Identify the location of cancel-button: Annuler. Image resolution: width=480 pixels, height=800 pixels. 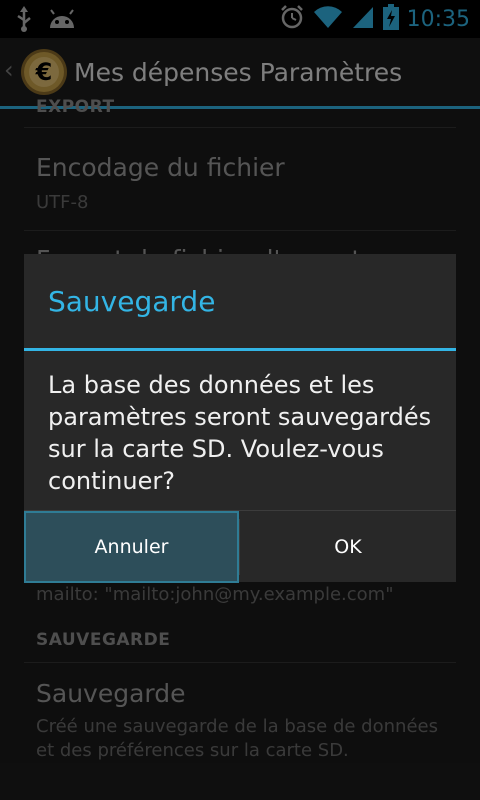
(131, 547).